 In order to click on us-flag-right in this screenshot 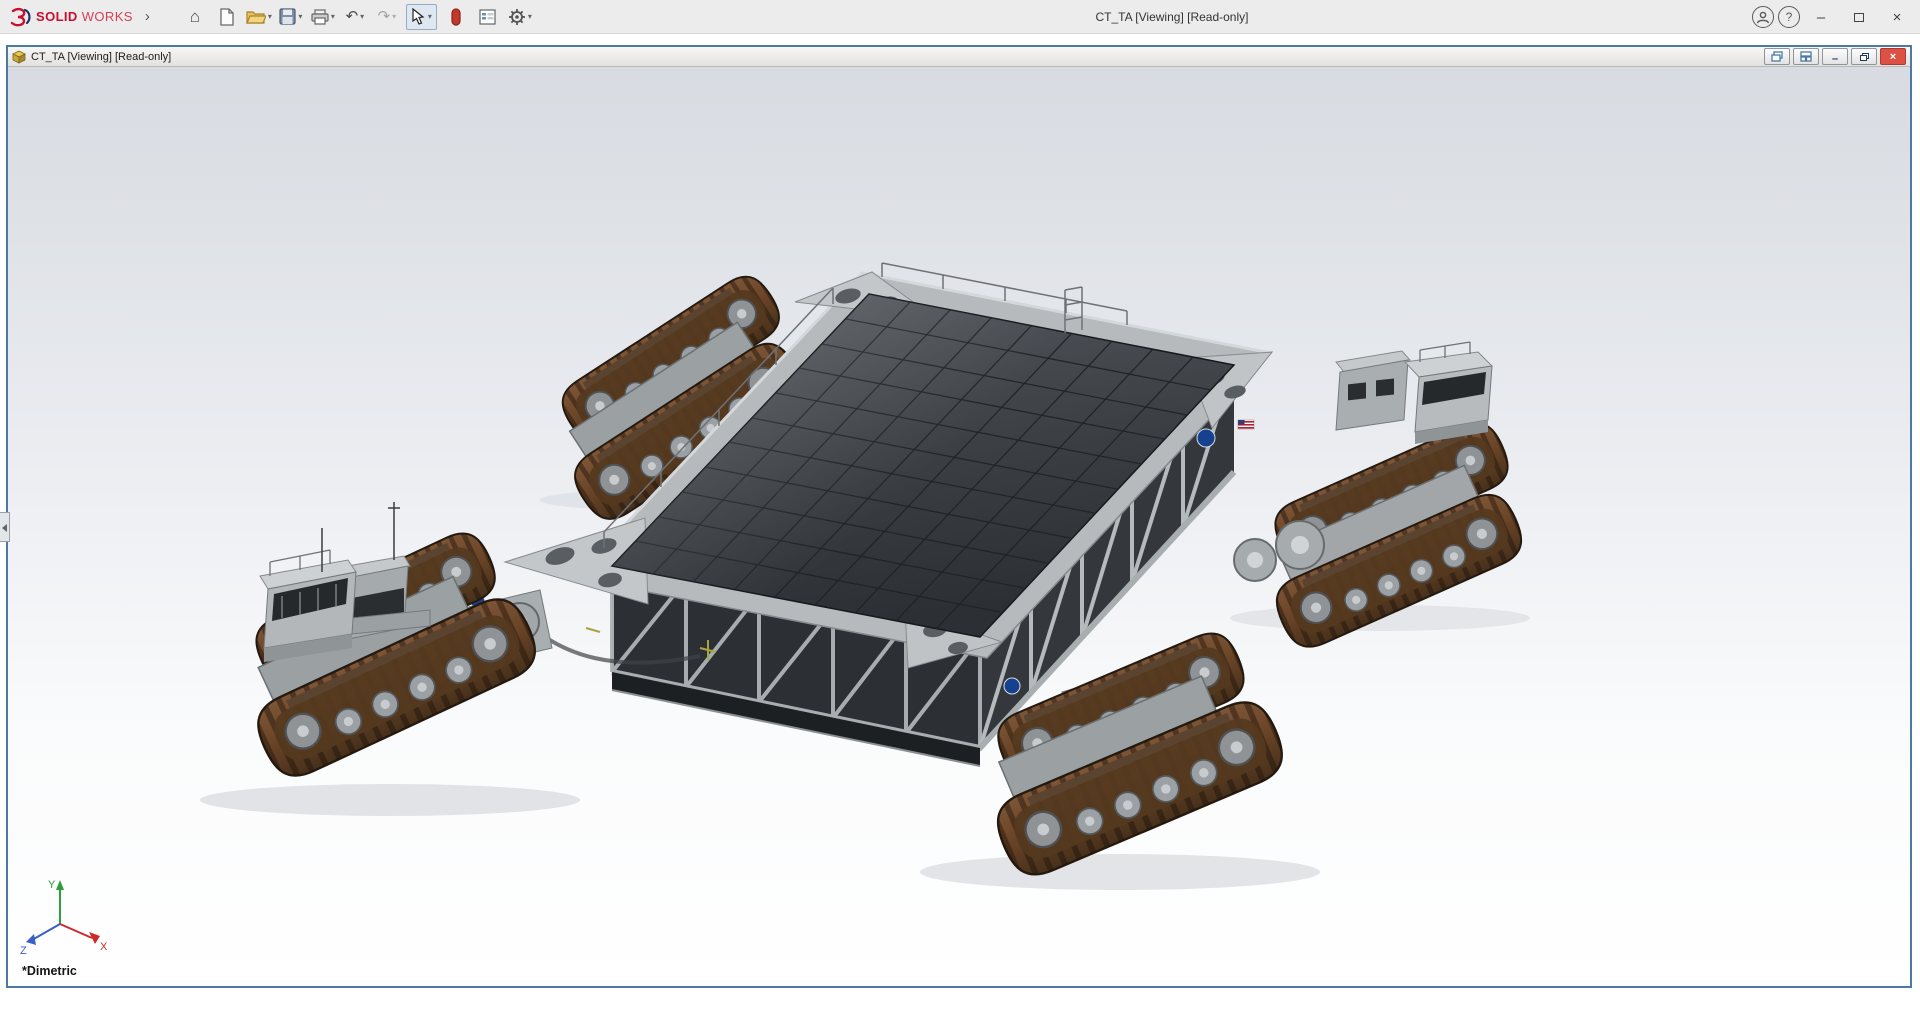, I will do `click(1246, 424)`.